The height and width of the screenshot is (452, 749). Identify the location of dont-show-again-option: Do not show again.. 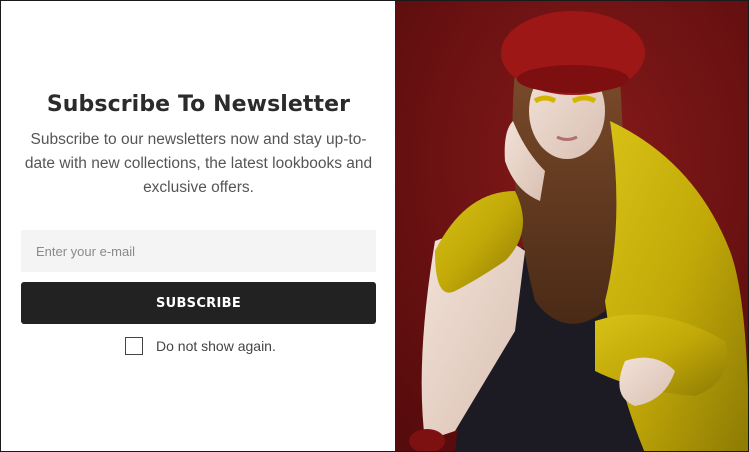
(200, 346).